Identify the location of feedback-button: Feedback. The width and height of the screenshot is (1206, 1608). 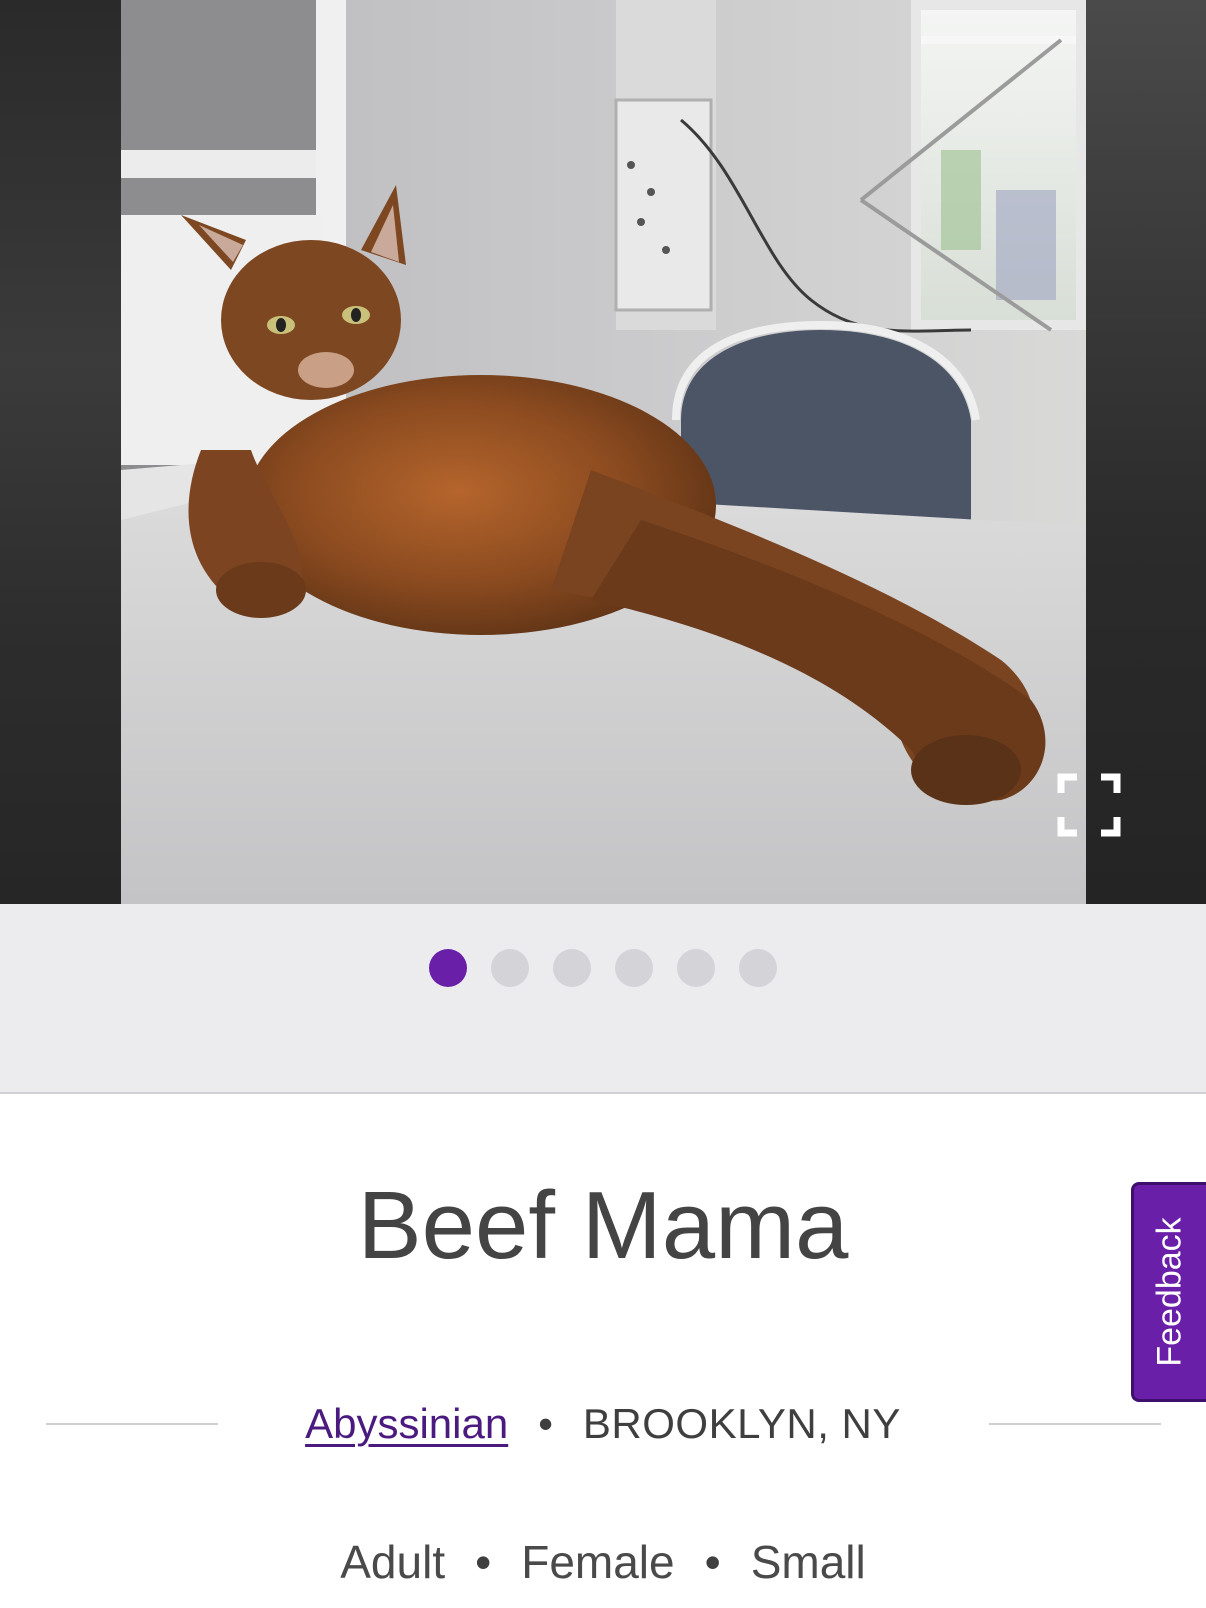
(1168, 1292).